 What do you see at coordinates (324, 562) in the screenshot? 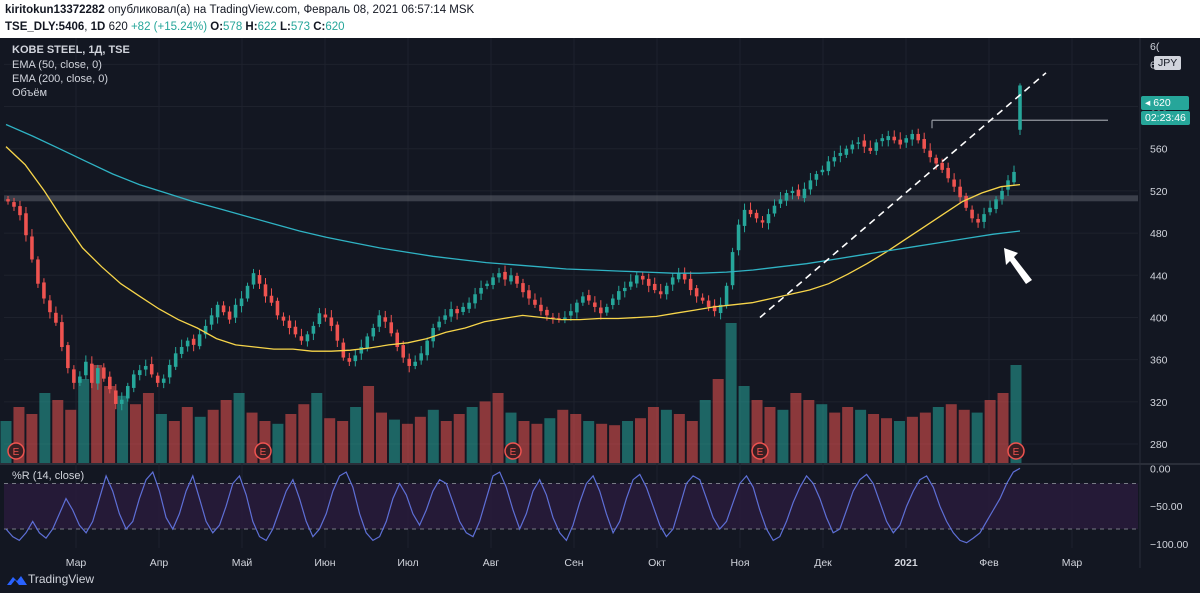
I see `x-tick-label: Июн` at bounding box center [324, 562].